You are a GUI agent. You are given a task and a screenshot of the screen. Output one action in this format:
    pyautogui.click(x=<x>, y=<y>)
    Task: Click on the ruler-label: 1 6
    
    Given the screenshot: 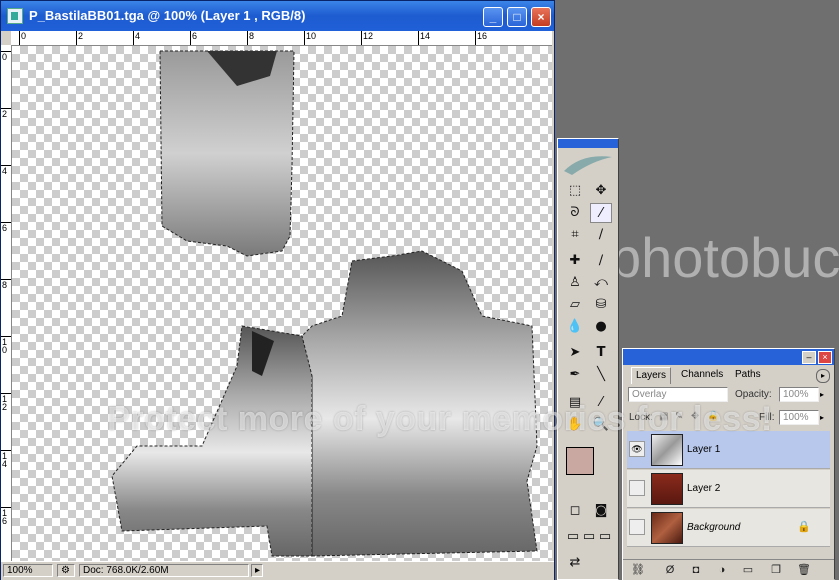 What is the action you would take?
    pyautogui.click(x=5, y=517)
    